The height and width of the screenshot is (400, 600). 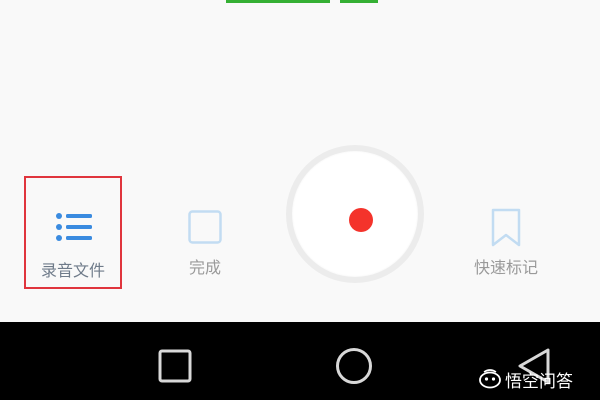 I want to click on record-button, so click(x=355, y=214).